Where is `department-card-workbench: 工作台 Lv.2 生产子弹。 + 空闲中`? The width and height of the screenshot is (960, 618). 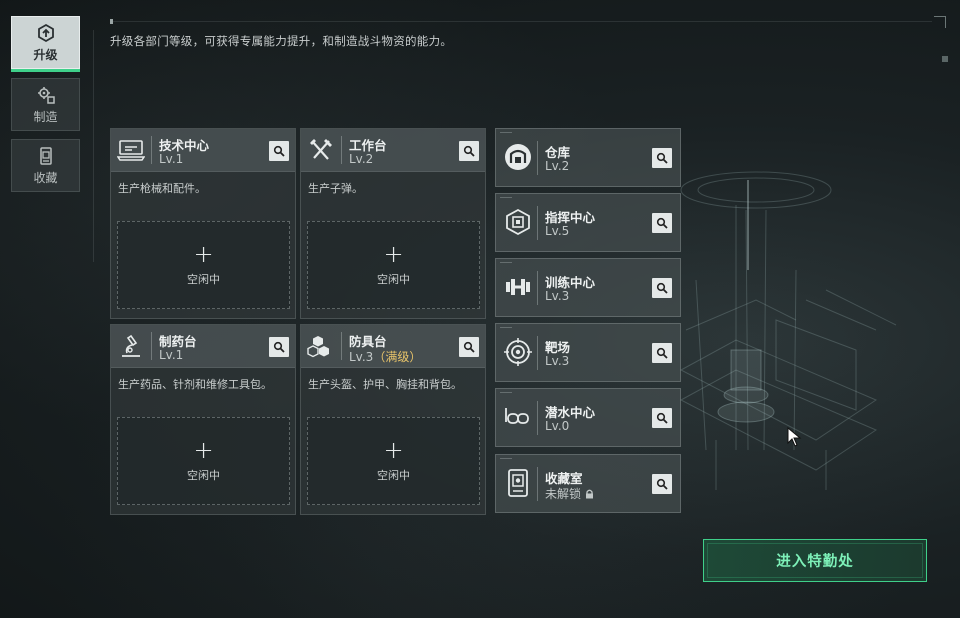
department-card-workbench: 工作台 Lv.2 生产子弹。 + 空闲中 is located at coordinates (393, 223).